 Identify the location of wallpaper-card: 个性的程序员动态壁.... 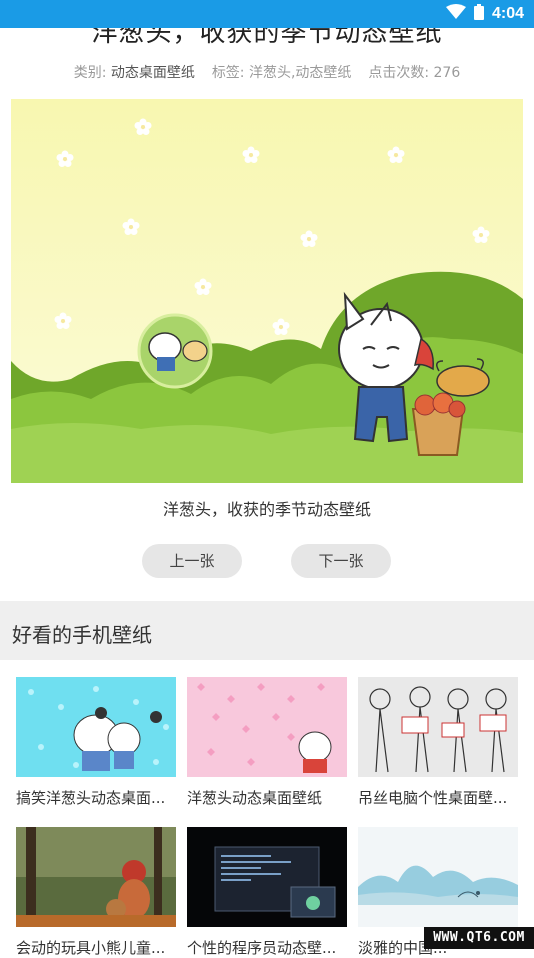
(267, 892).